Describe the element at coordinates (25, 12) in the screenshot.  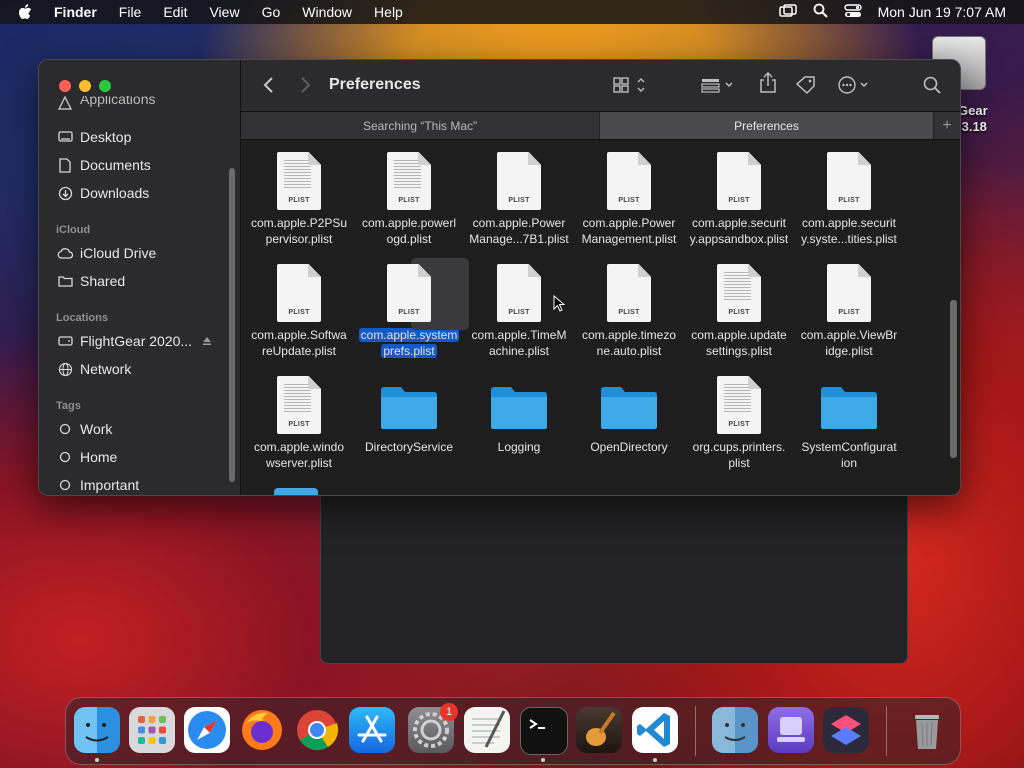
I see `apple-menu-icon` at that location.